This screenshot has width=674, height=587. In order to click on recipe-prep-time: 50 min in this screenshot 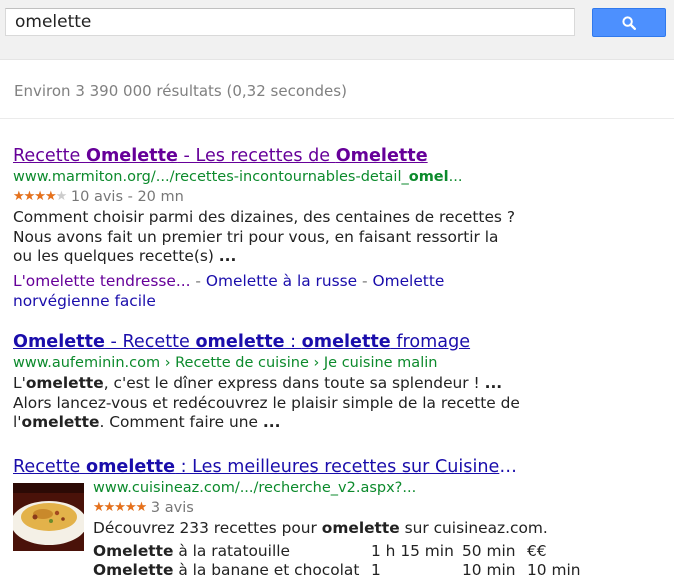, I will do `click(489, 550)`.